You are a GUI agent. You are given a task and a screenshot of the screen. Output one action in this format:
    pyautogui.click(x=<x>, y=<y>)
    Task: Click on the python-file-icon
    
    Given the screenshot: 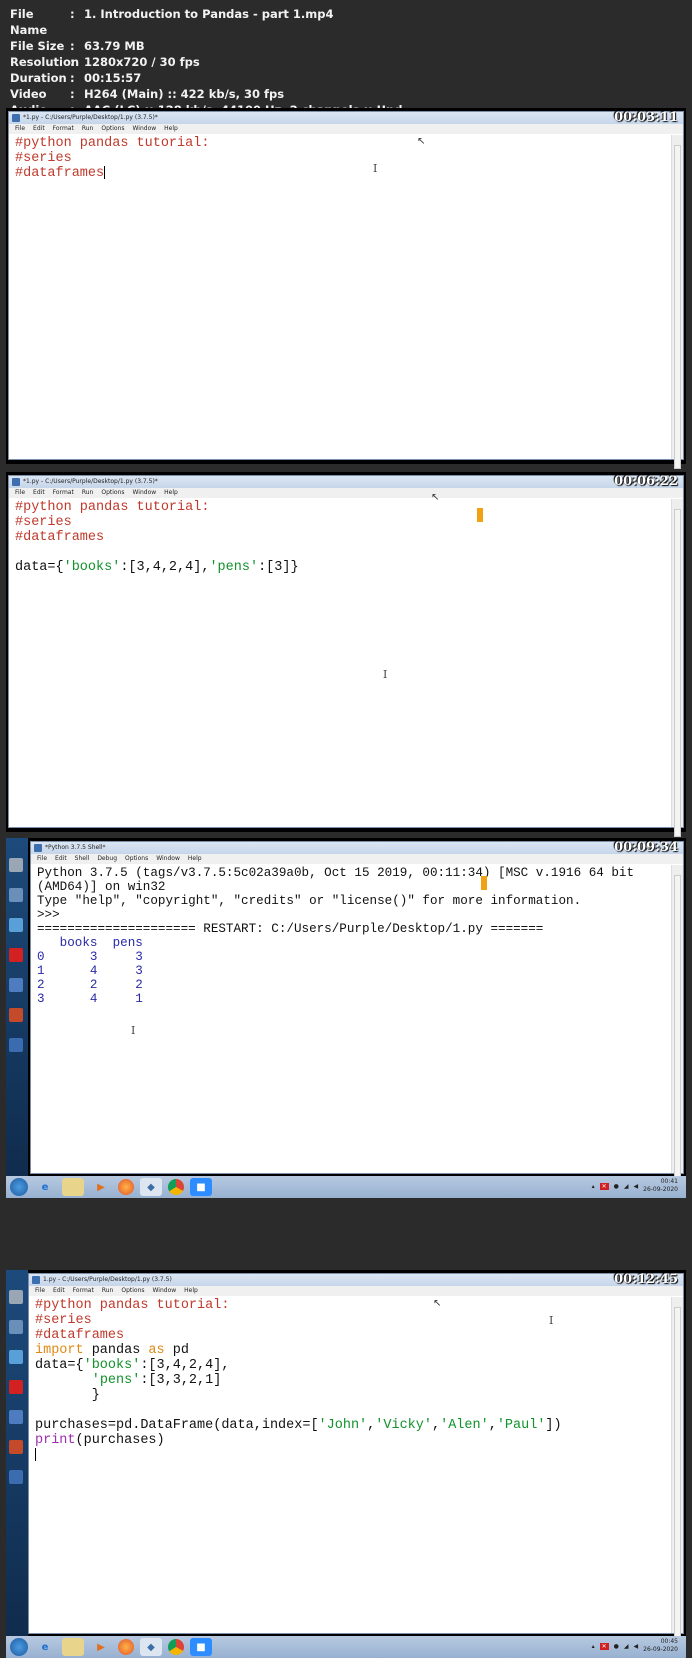 What is the action you would take?
    pyautogui.click(x=16, y=482)
    